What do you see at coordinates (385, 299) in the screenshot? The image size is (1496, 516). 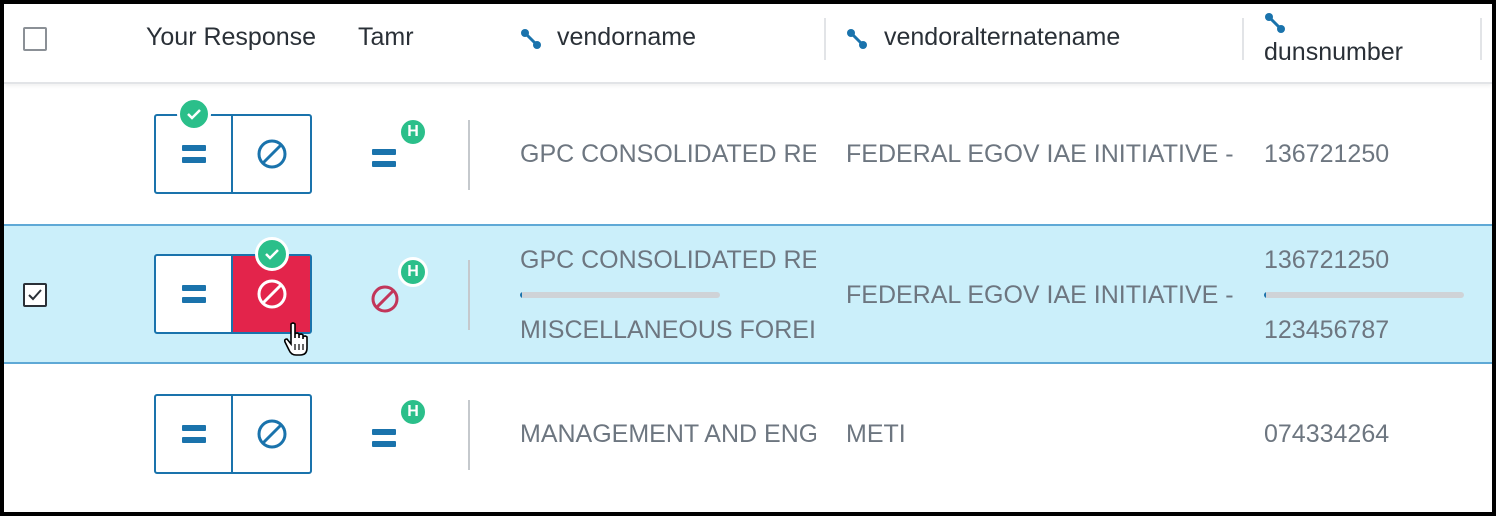 I see `tamr-different-icon` at bounding box center [385, 299].